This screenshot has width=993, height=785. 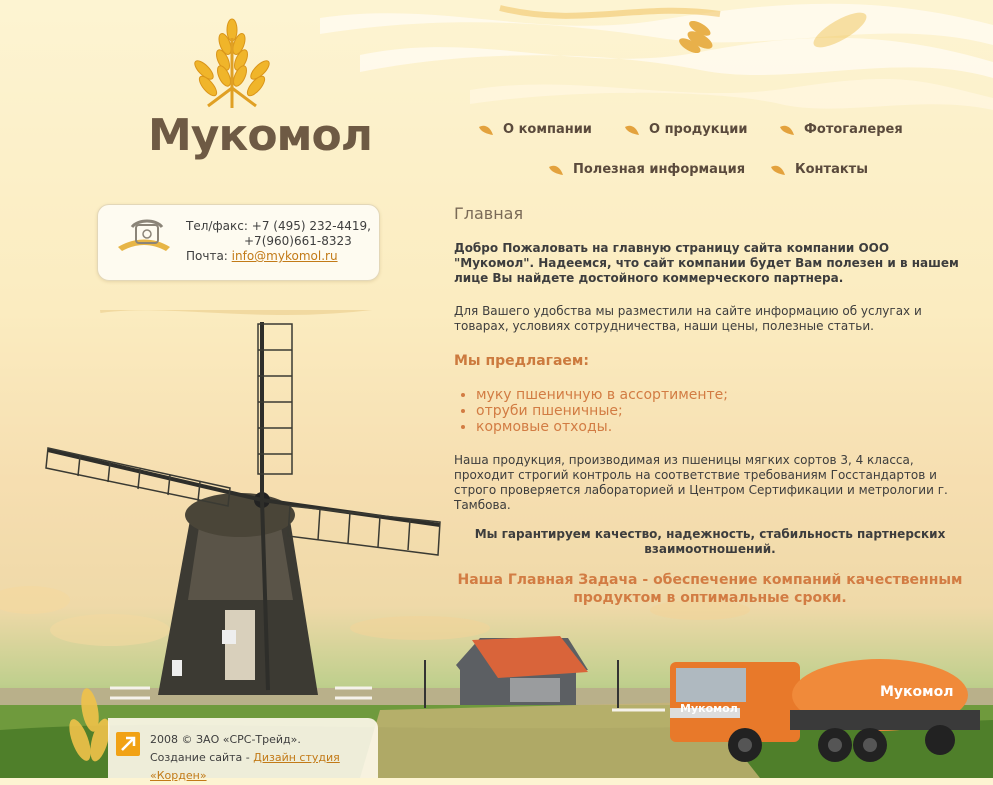 I want to click on nav-item-contacts: Контакты, so click(x=819, y=169).